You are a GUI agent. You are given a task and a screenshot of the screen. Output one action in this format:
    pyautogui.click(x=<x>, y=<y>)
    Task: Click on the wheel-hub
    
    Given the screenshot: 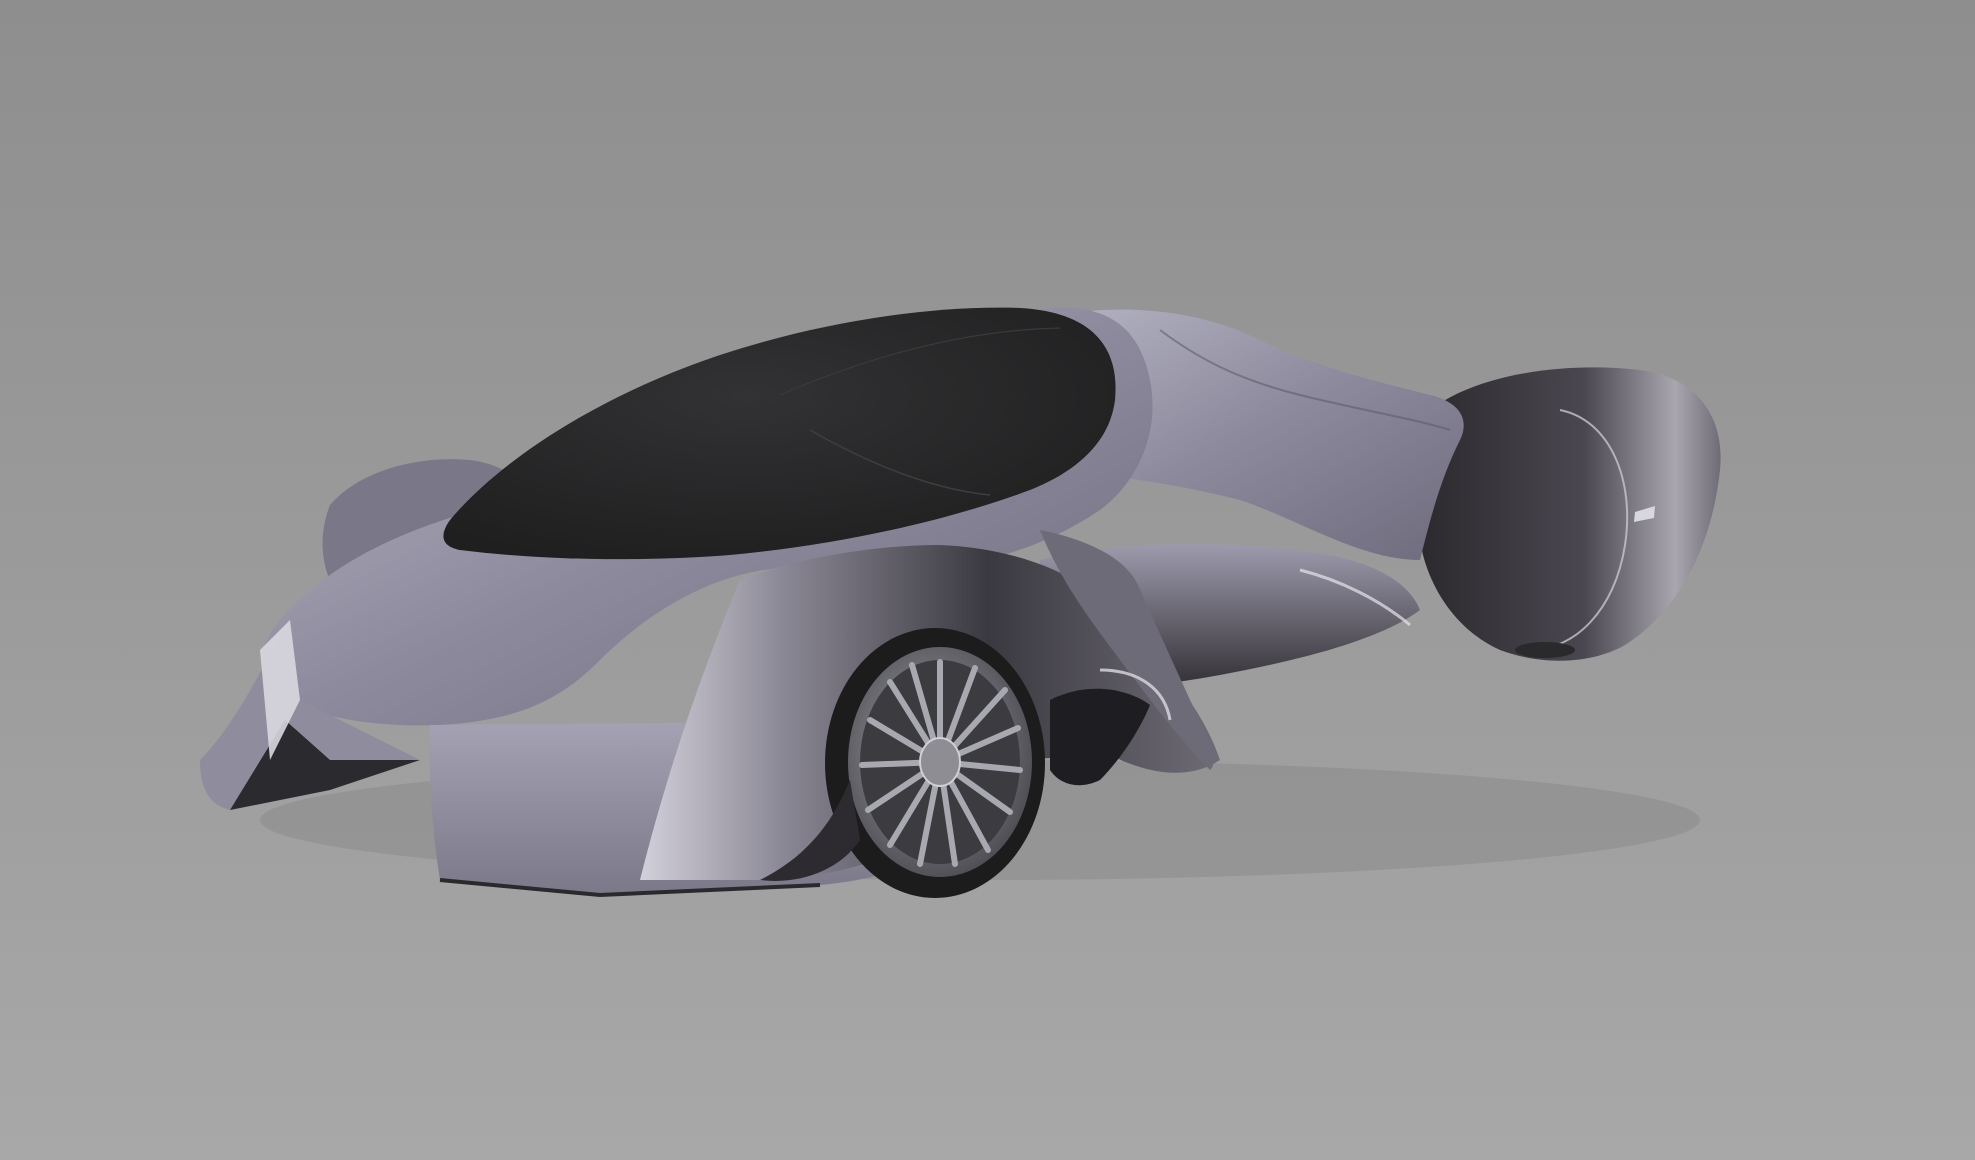 What is the action you would take?
    pyautogui.click(x=940, y=762)
    